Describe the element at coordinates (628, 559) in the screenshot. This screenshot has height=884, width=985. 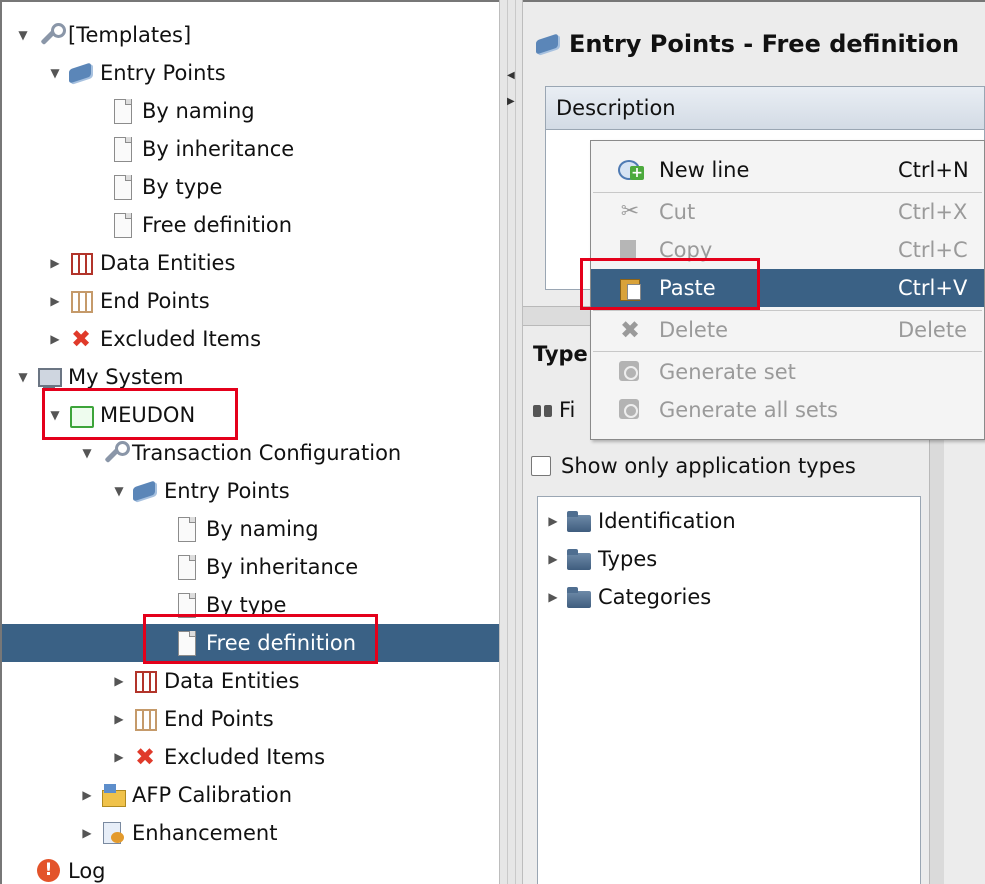
I see `tree-label: Types` at that location.